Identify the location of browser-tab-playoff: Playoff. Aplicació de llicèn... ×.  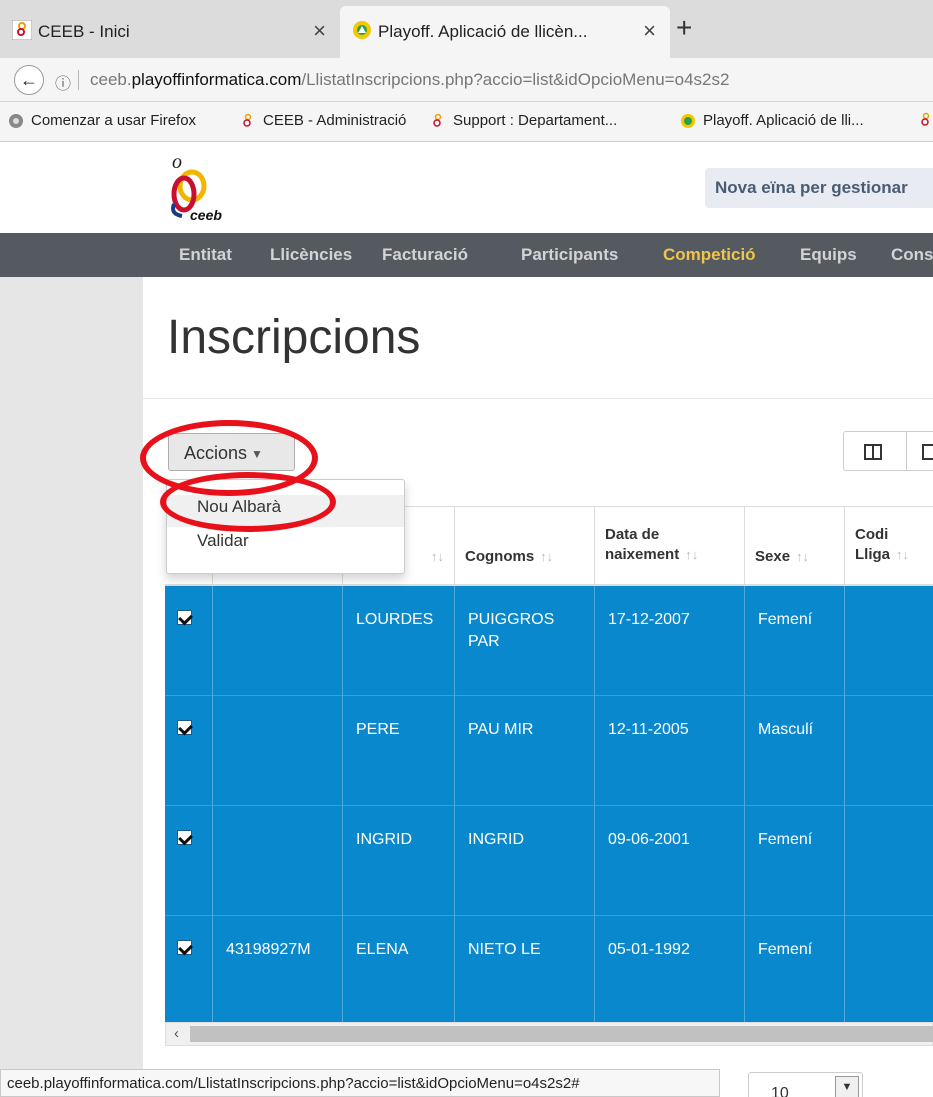
(505, 32).